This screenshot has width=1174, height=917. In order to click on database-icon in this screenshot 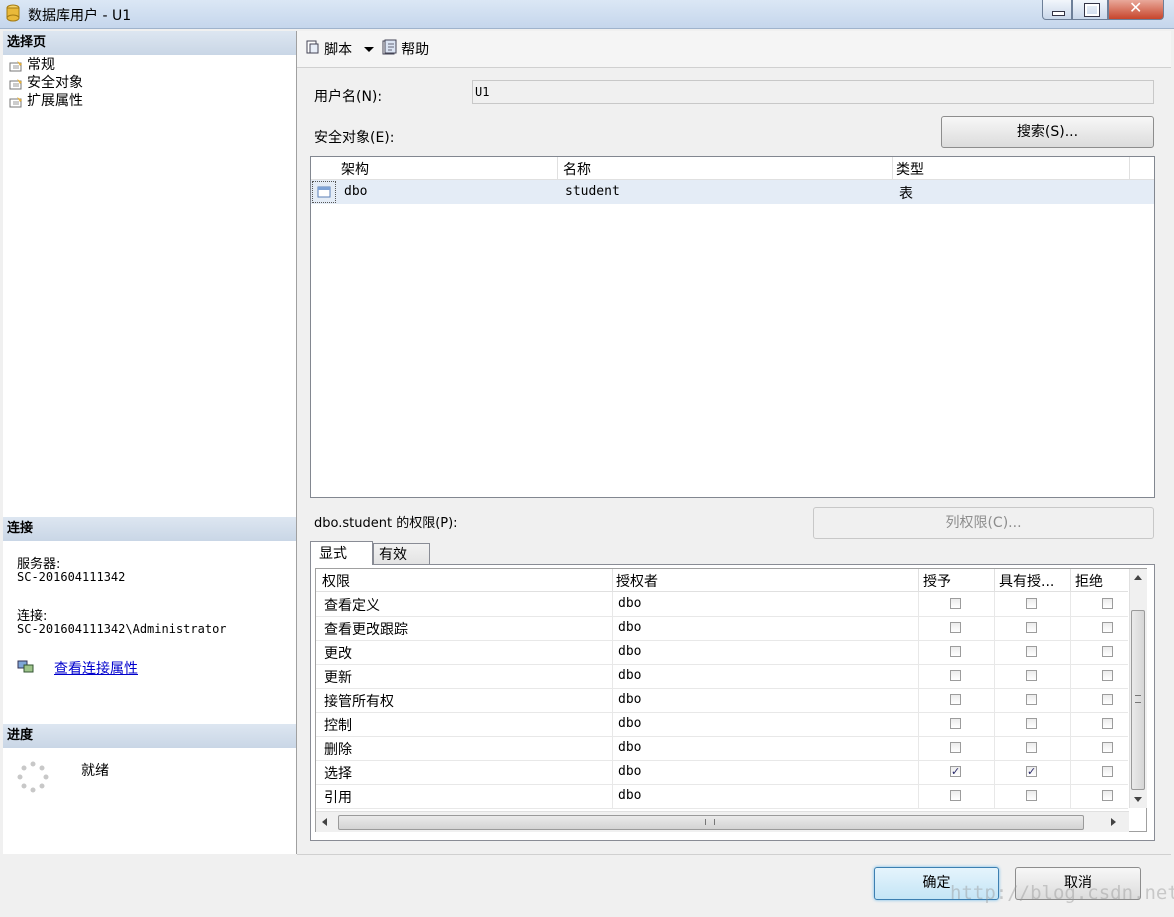, I will do `click(13, 13)`.